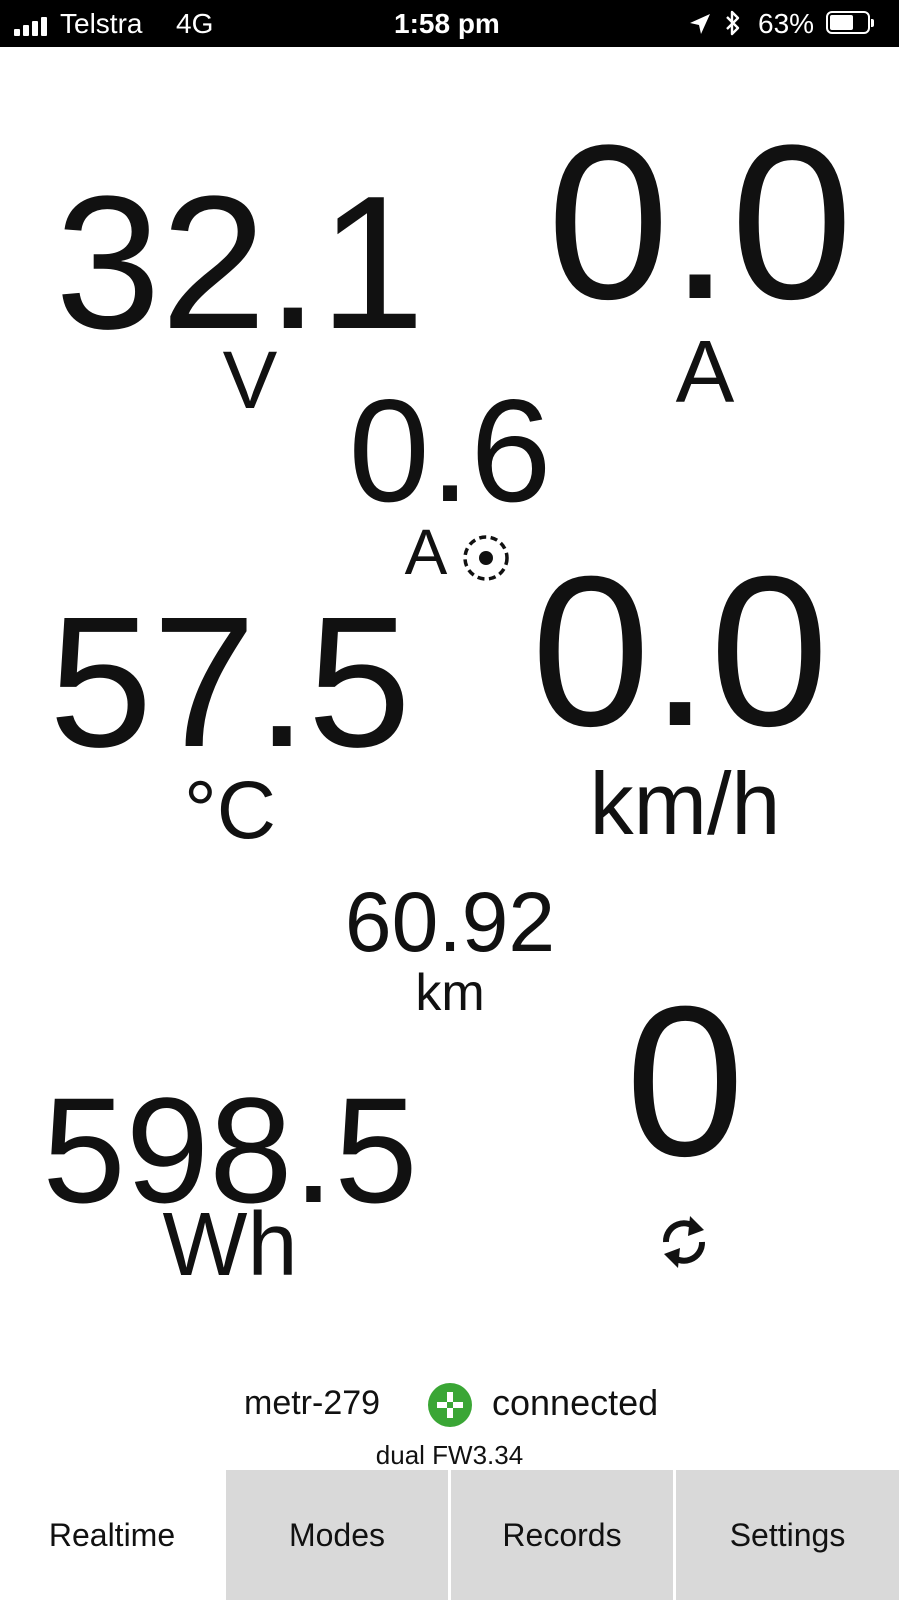 The width and height of the screenshot is (899, 1600). Describe the element at coordinates (447, 23) in the screenshot. I see `clock: 1:58 pm` at that location.